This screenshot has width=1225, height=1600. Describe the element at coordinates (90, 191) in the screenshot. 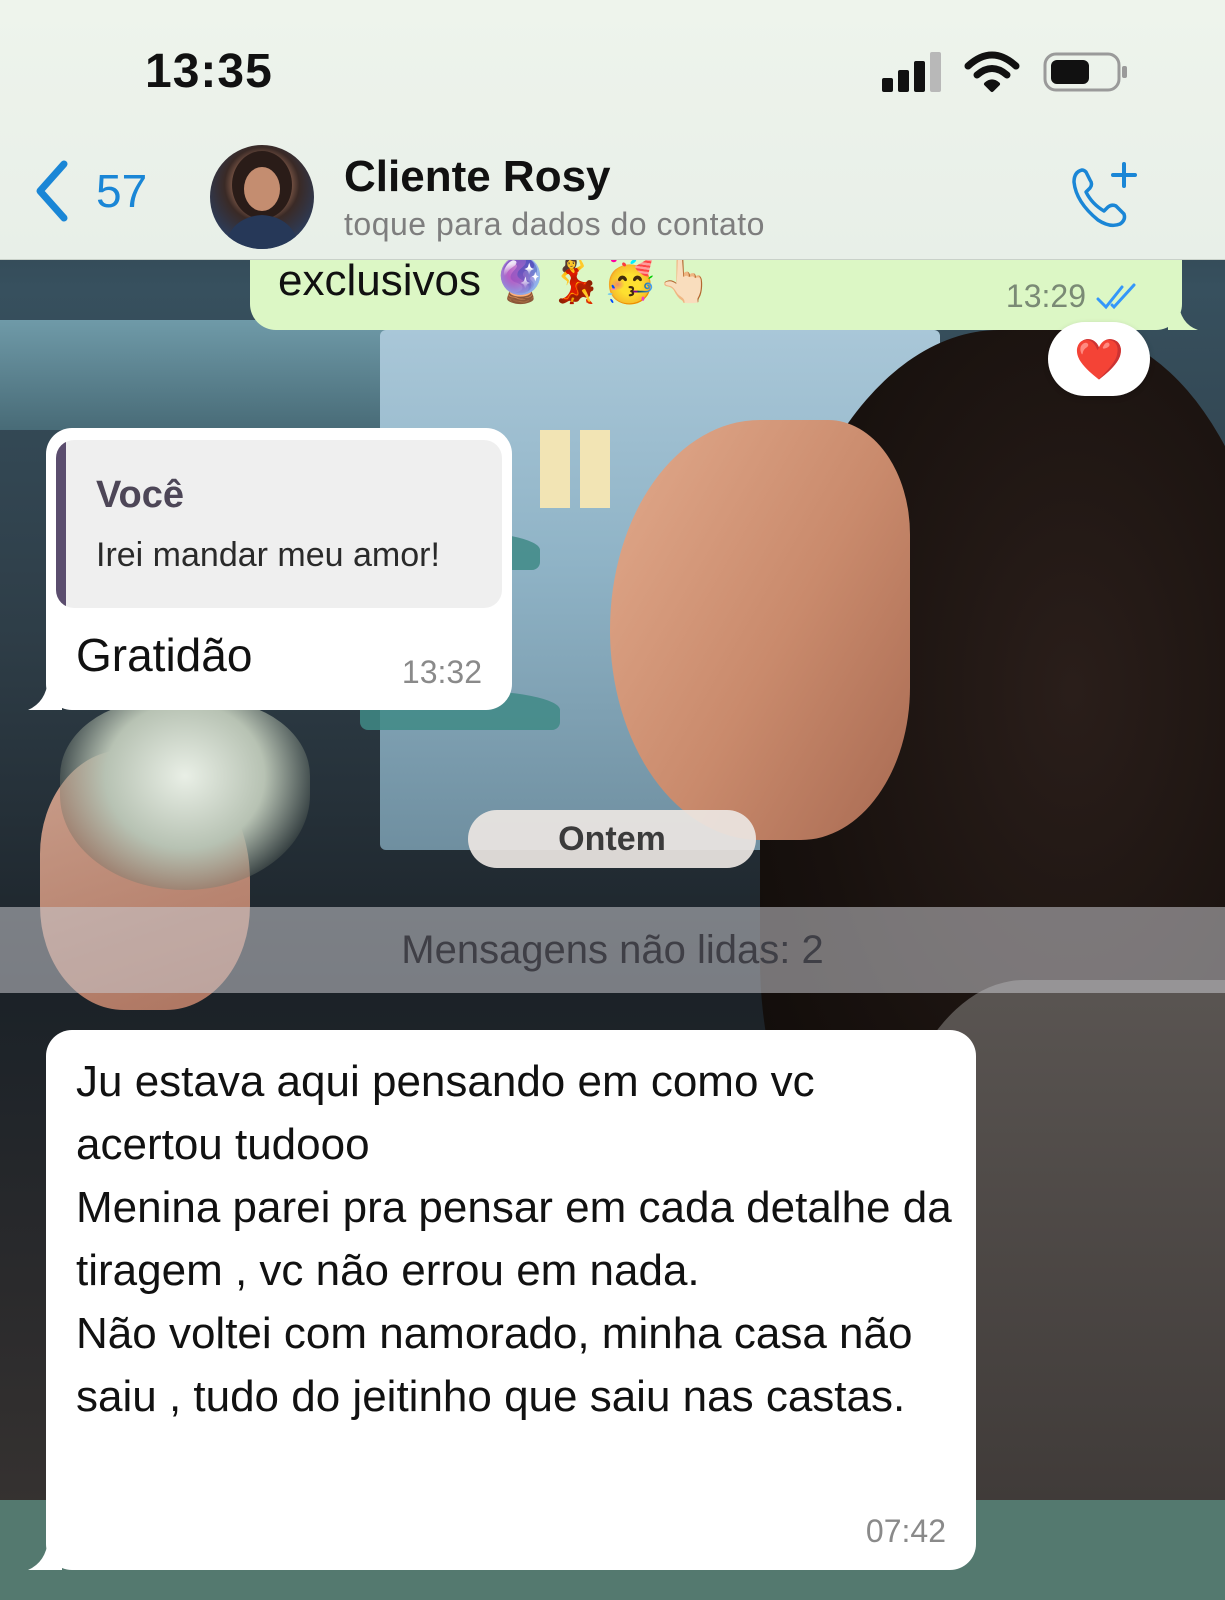

I see `back-button: 57` at that location.